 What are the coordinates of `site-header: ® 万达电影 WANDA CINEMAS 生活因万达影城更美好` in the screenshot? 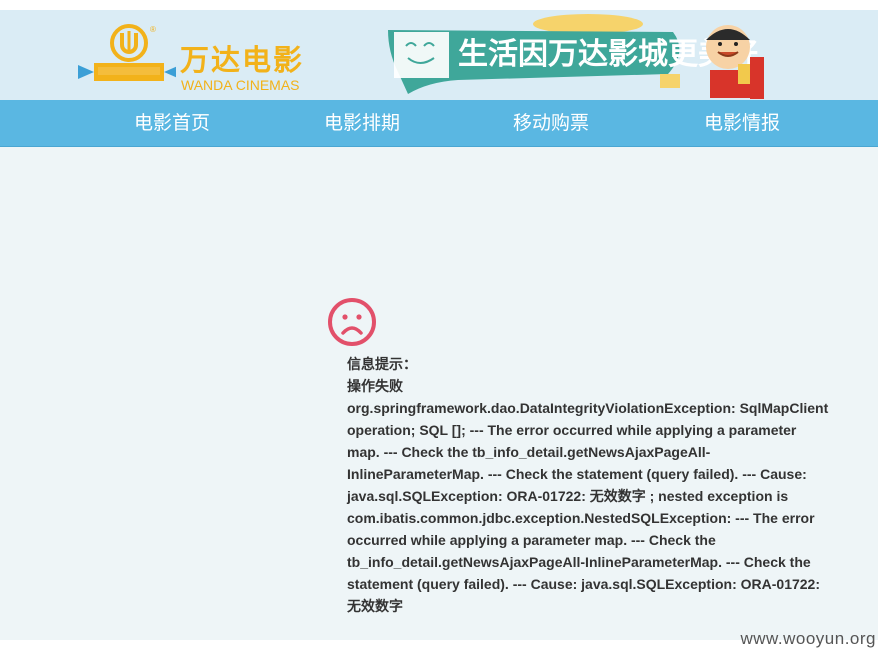 It's located at (439, 55).